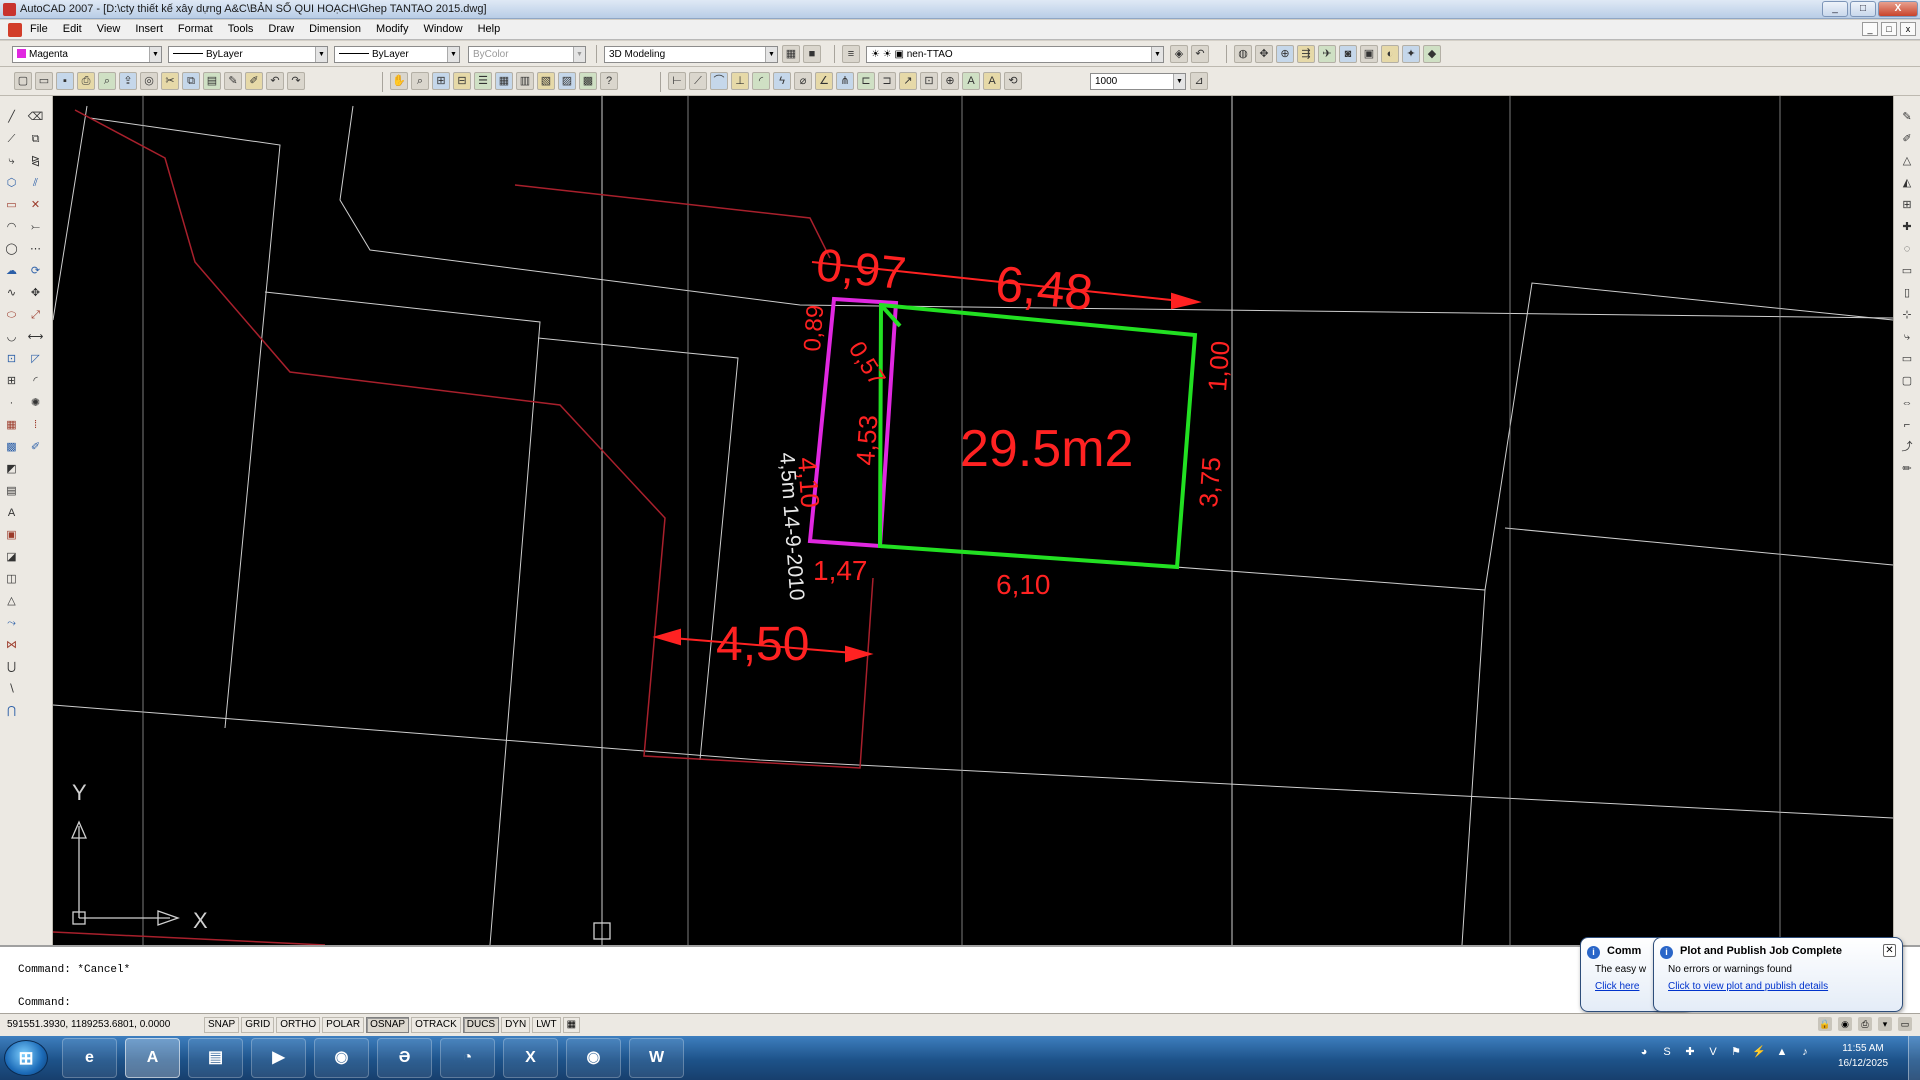  I want to click on make-block-icon: ⊞, so click(11, 381).